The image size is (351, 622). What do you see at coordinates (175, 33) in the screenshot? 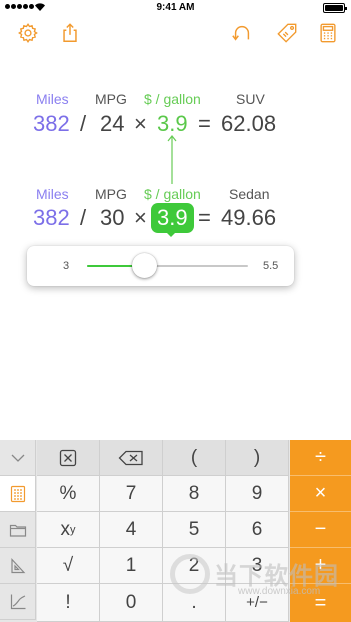
I see `toolbar` at bounding box center [175, 33].